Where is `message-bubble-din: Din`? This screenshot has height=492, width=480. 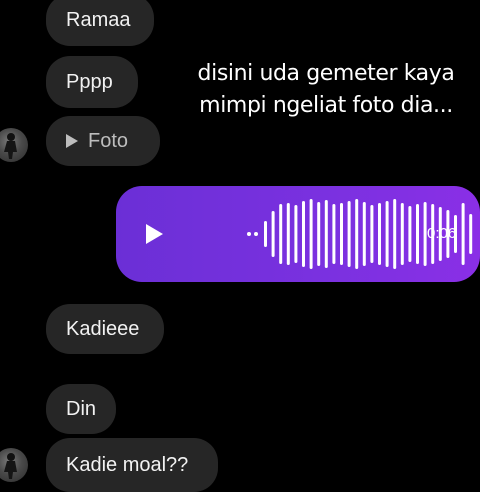
message-bubble-din: Din is located at coordinates (81, 409).